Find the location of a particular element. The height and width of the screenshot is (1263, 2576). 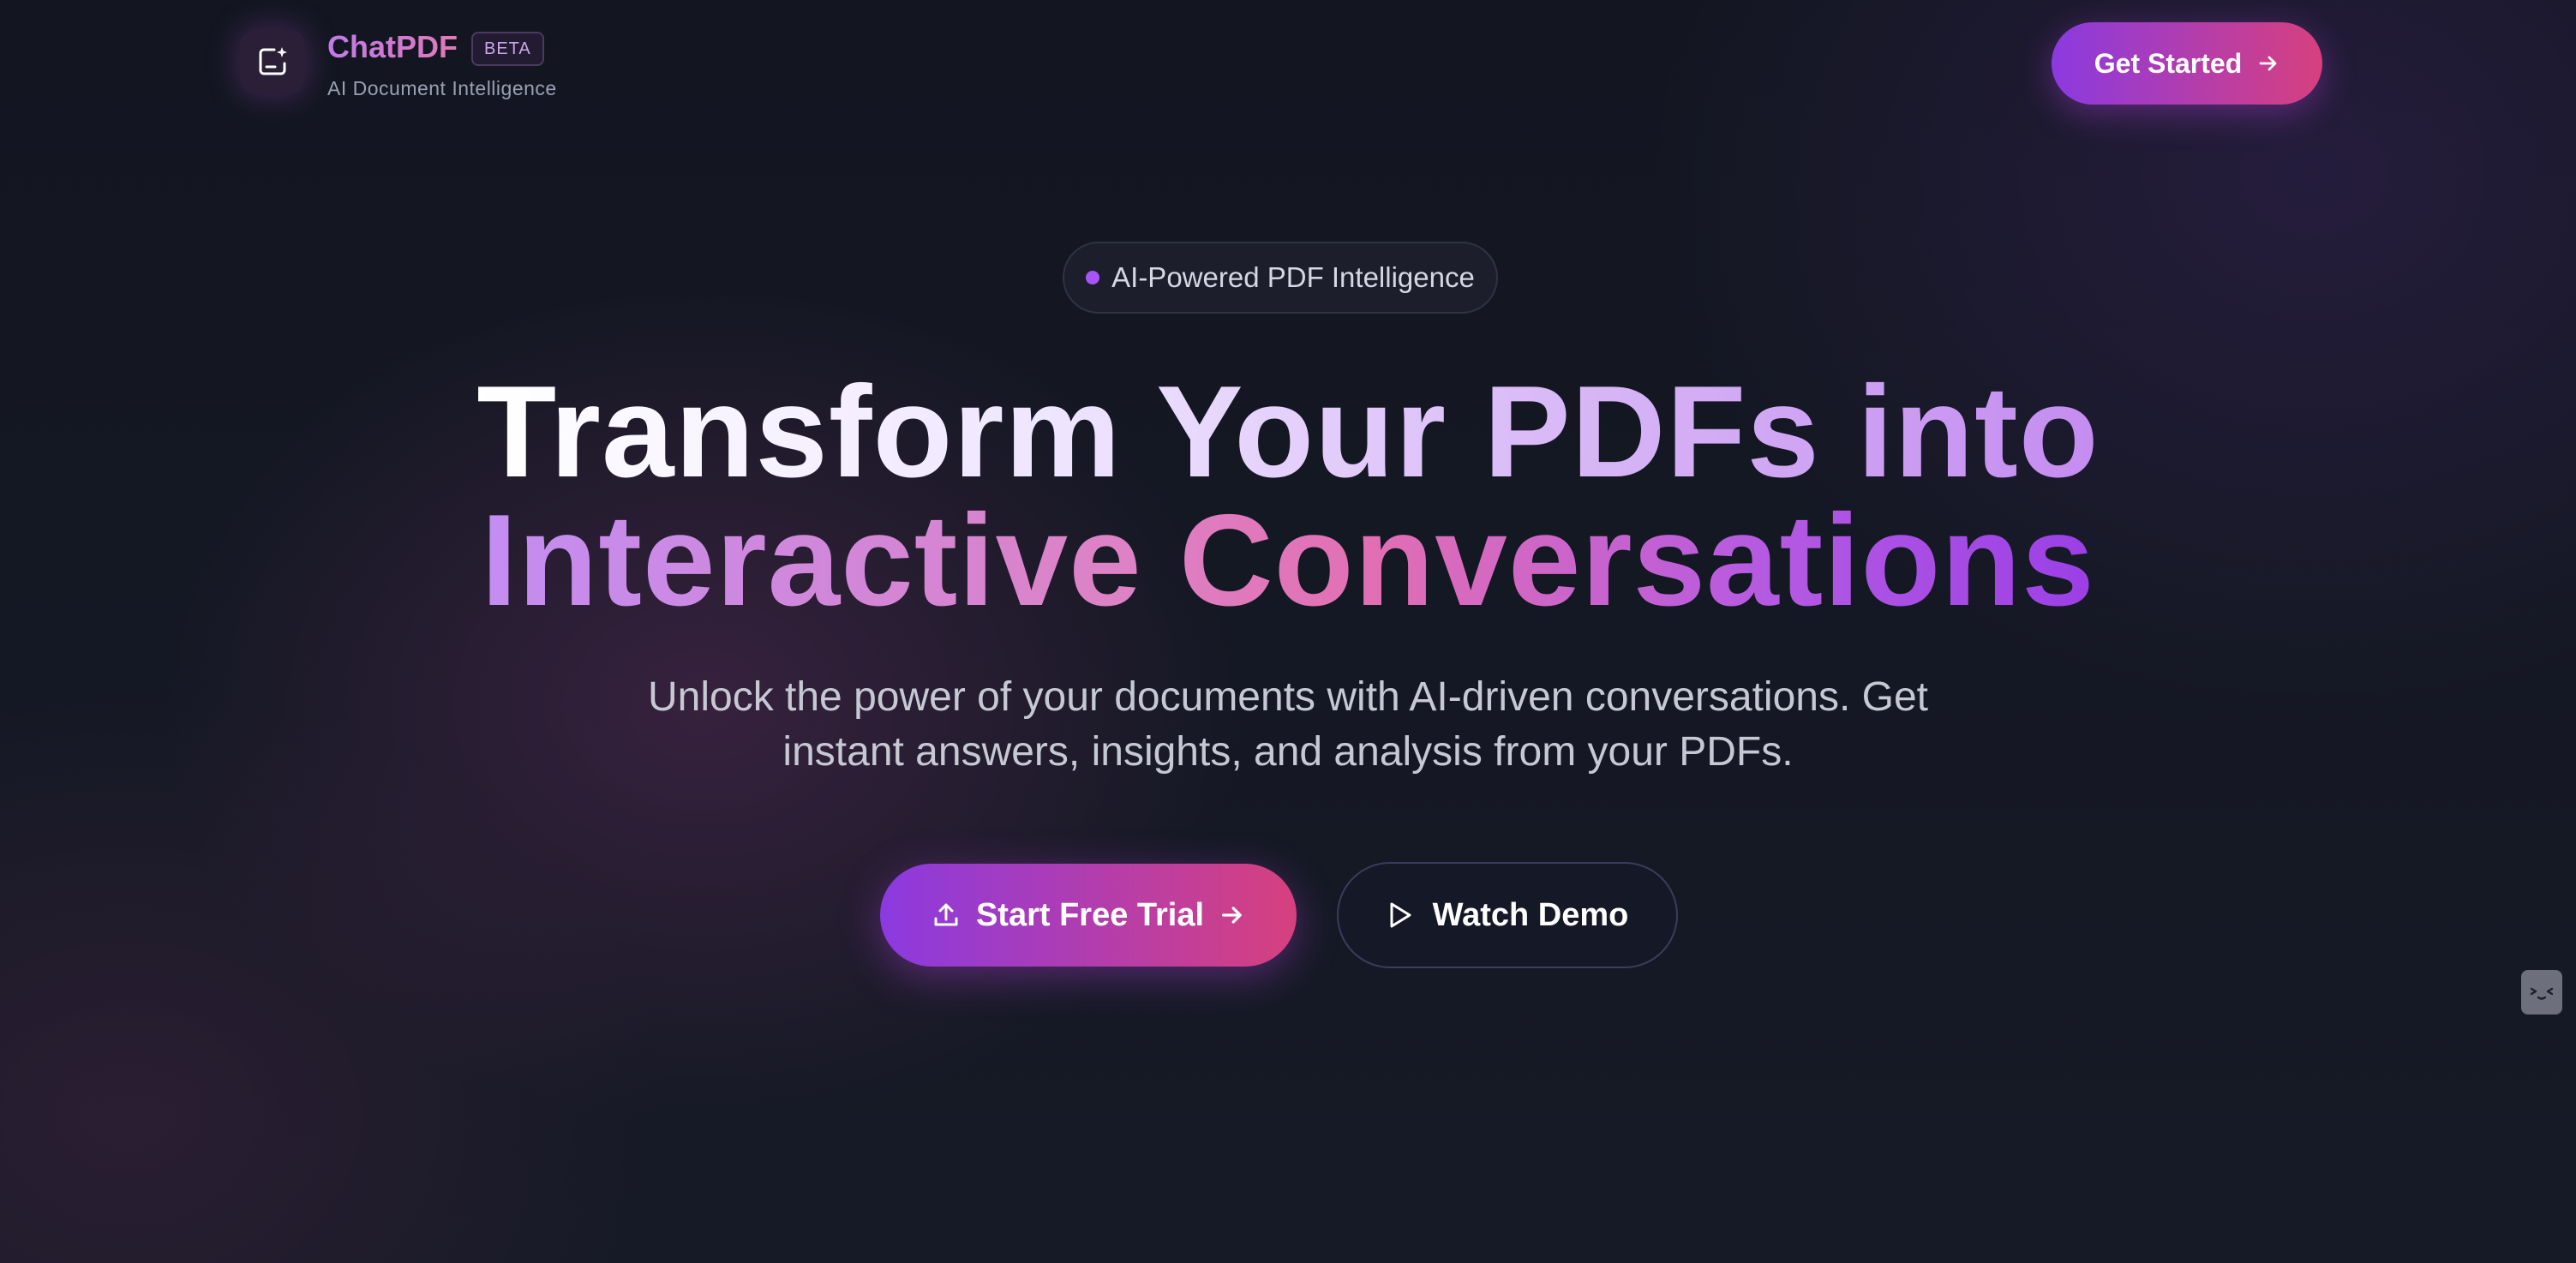

message-sparkle-icon is located at coordinates (273, 61).